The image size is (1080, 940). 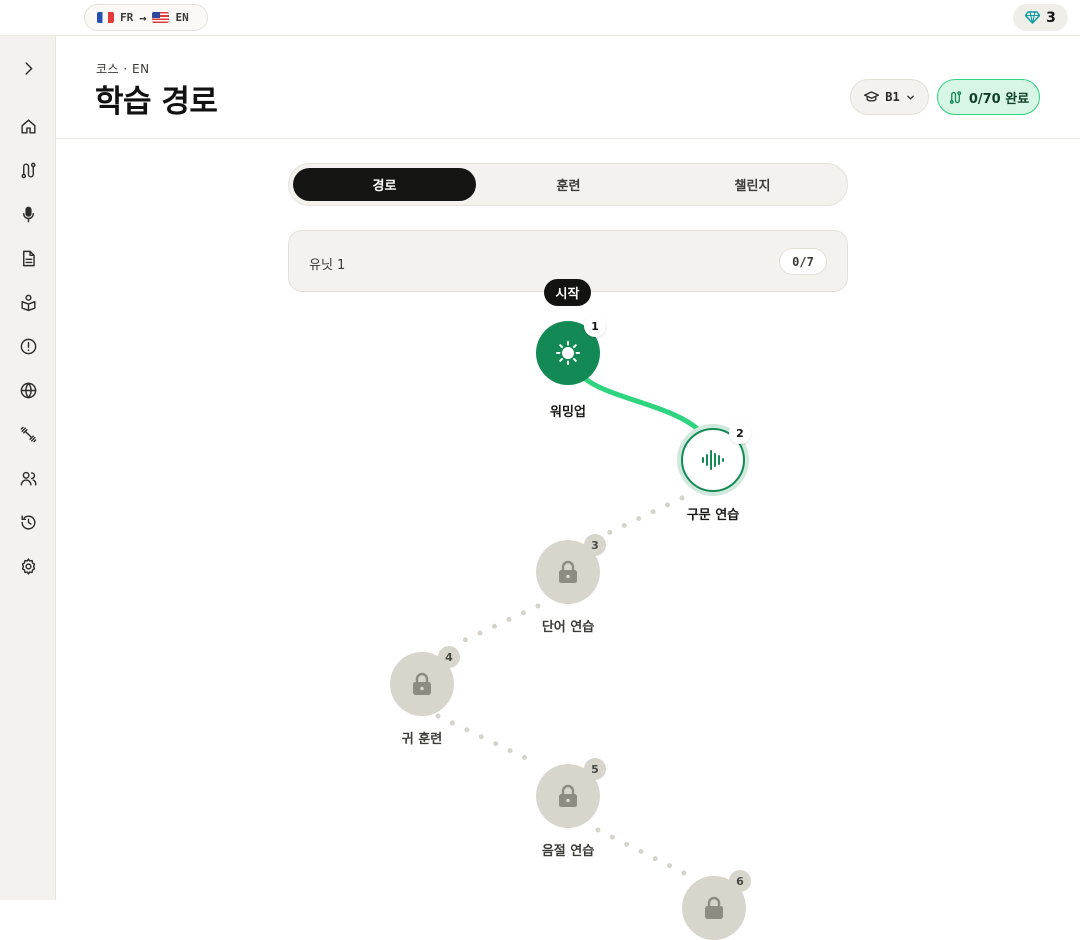 I want to click on lesson-number: 2, so click(x=740, y=433).